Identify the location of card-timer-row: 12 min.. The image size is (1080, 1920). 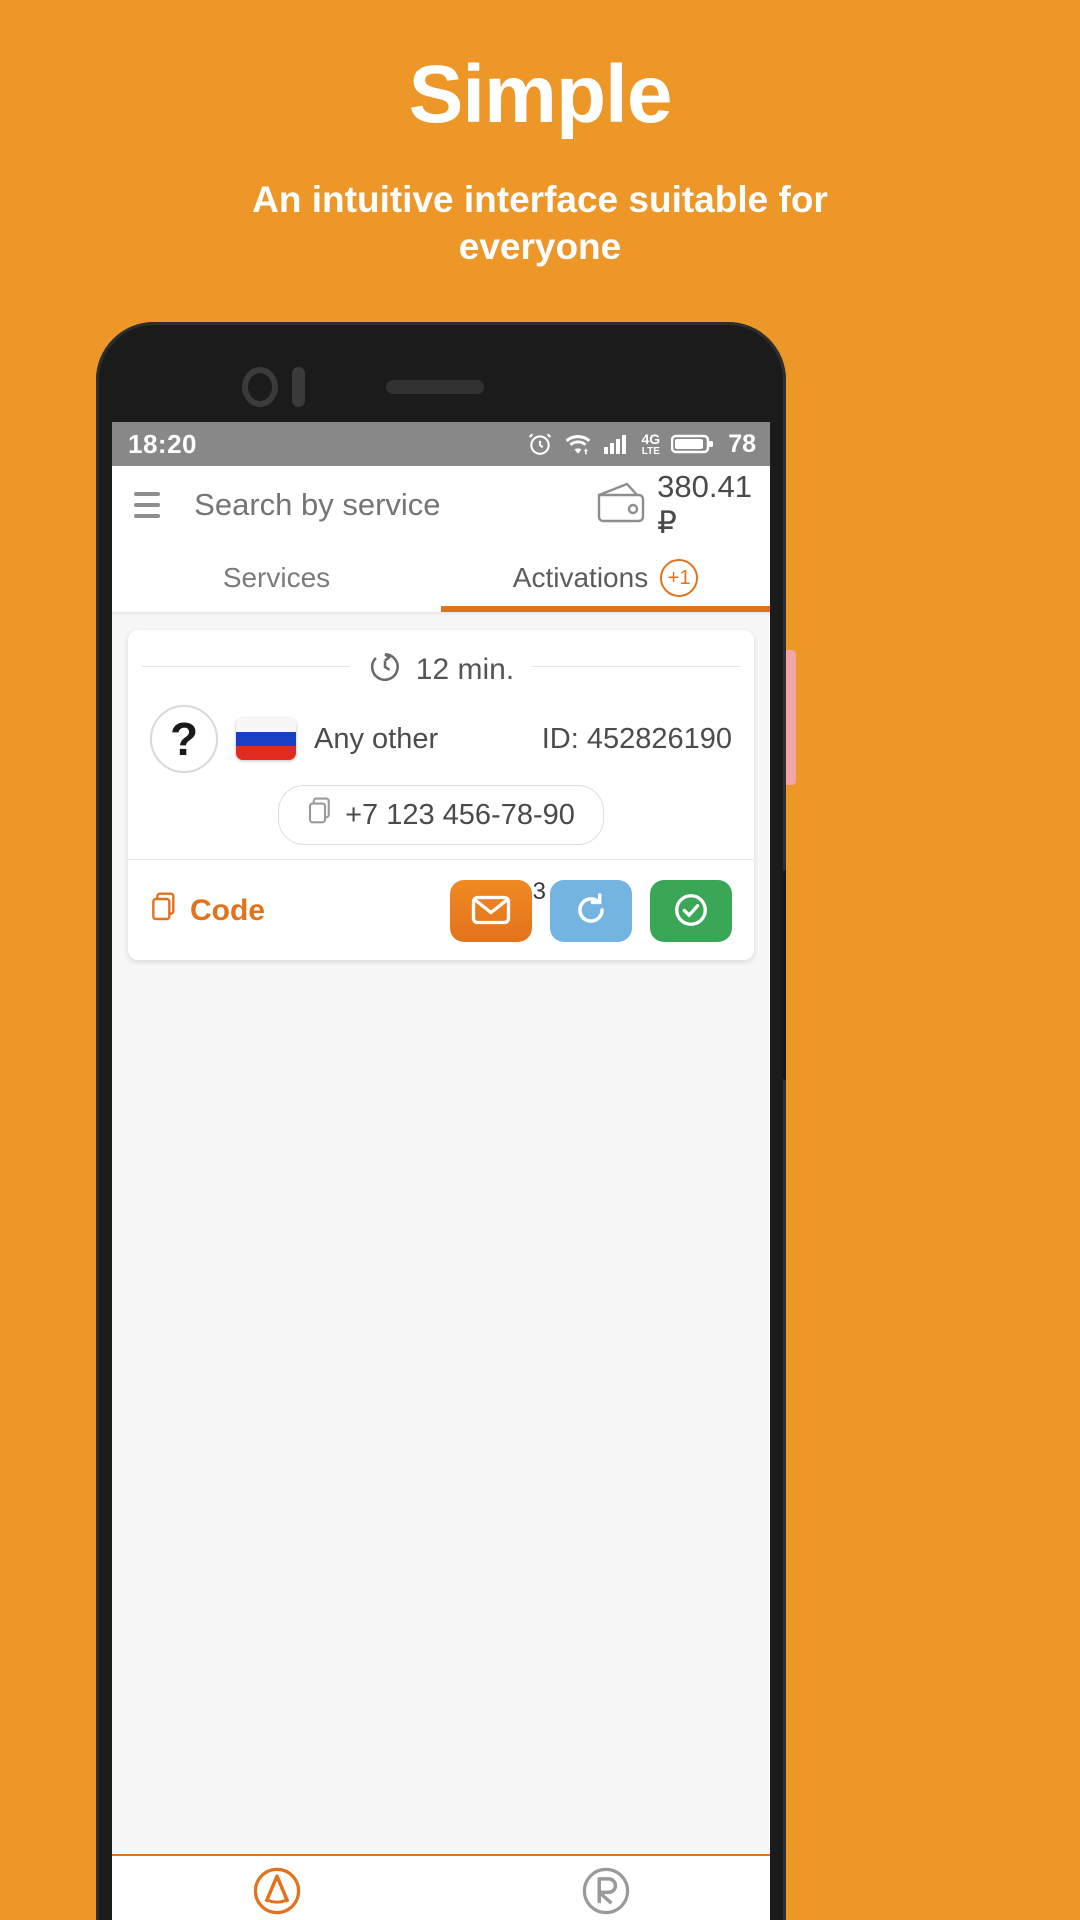
(441, 665).